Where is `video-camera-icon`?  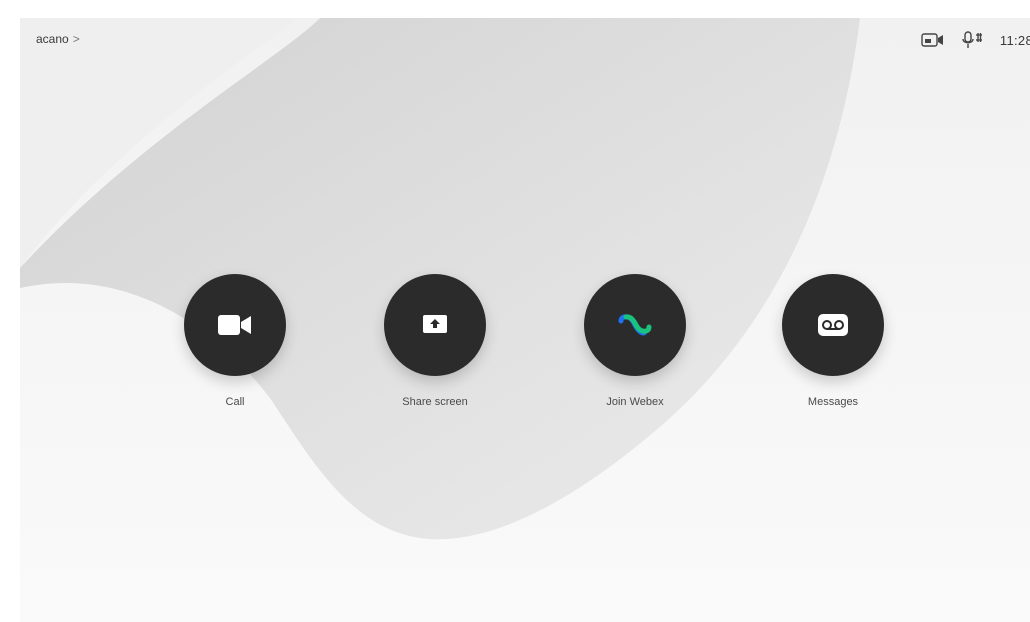
video-camera-icon is located at coordinates (234, 325).